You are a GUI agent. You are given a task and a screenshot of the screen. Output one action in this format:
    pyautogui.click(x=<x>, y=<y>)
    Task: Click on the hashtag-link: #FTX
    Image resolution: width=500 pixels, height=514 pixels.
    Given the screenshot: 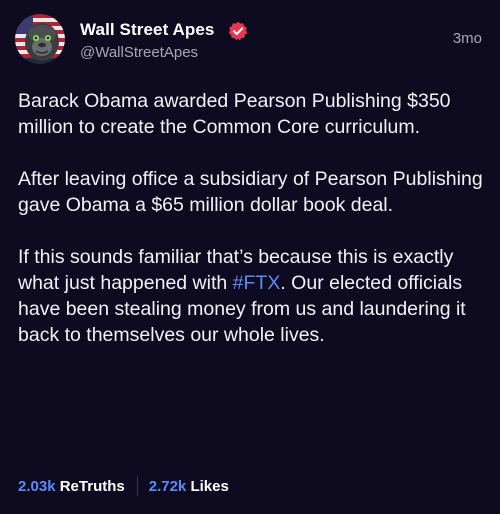 What is the action you would take?
    pyautogui.click(x=257, y=283)
    